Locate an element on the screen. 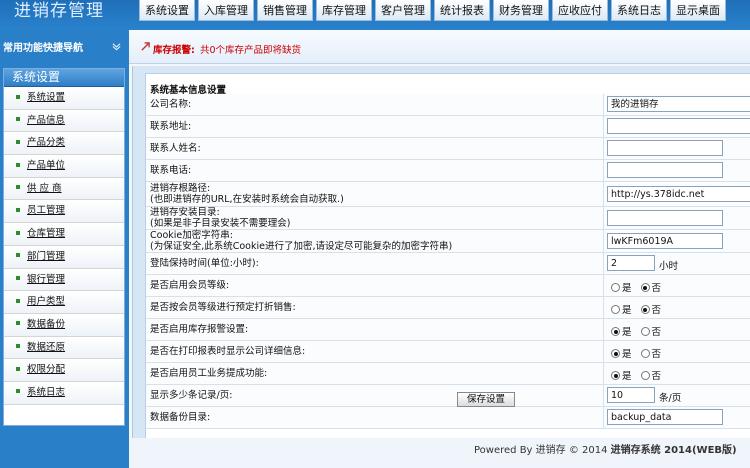  address-input is located at coordinates (678, 126).